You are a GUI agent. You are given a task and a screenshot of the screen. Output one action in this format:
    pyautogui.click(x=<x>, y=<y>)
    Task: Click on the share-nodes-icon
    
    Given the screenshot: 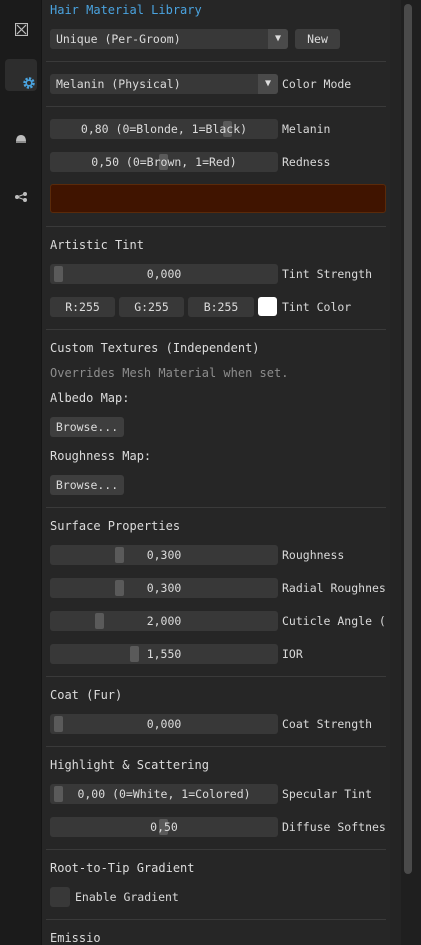 What is the action you would take?
    pyautogui.click(x=21, y=197)
    